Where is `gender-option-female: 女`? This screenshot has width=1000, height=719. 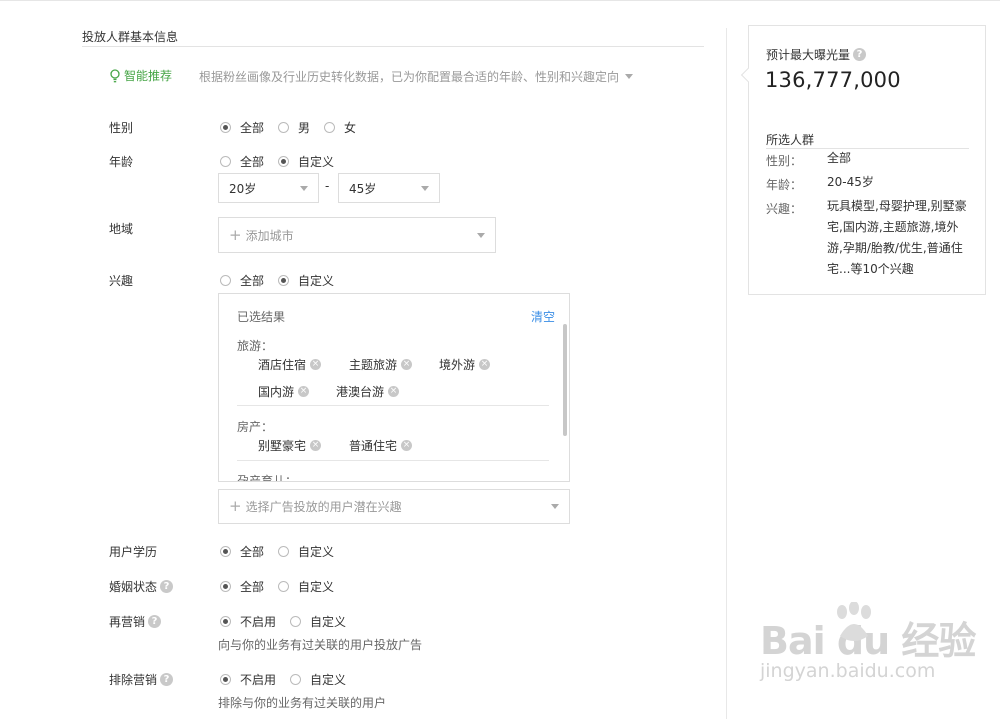 gender-option-female: 女 is located at coordinates (340, 127).